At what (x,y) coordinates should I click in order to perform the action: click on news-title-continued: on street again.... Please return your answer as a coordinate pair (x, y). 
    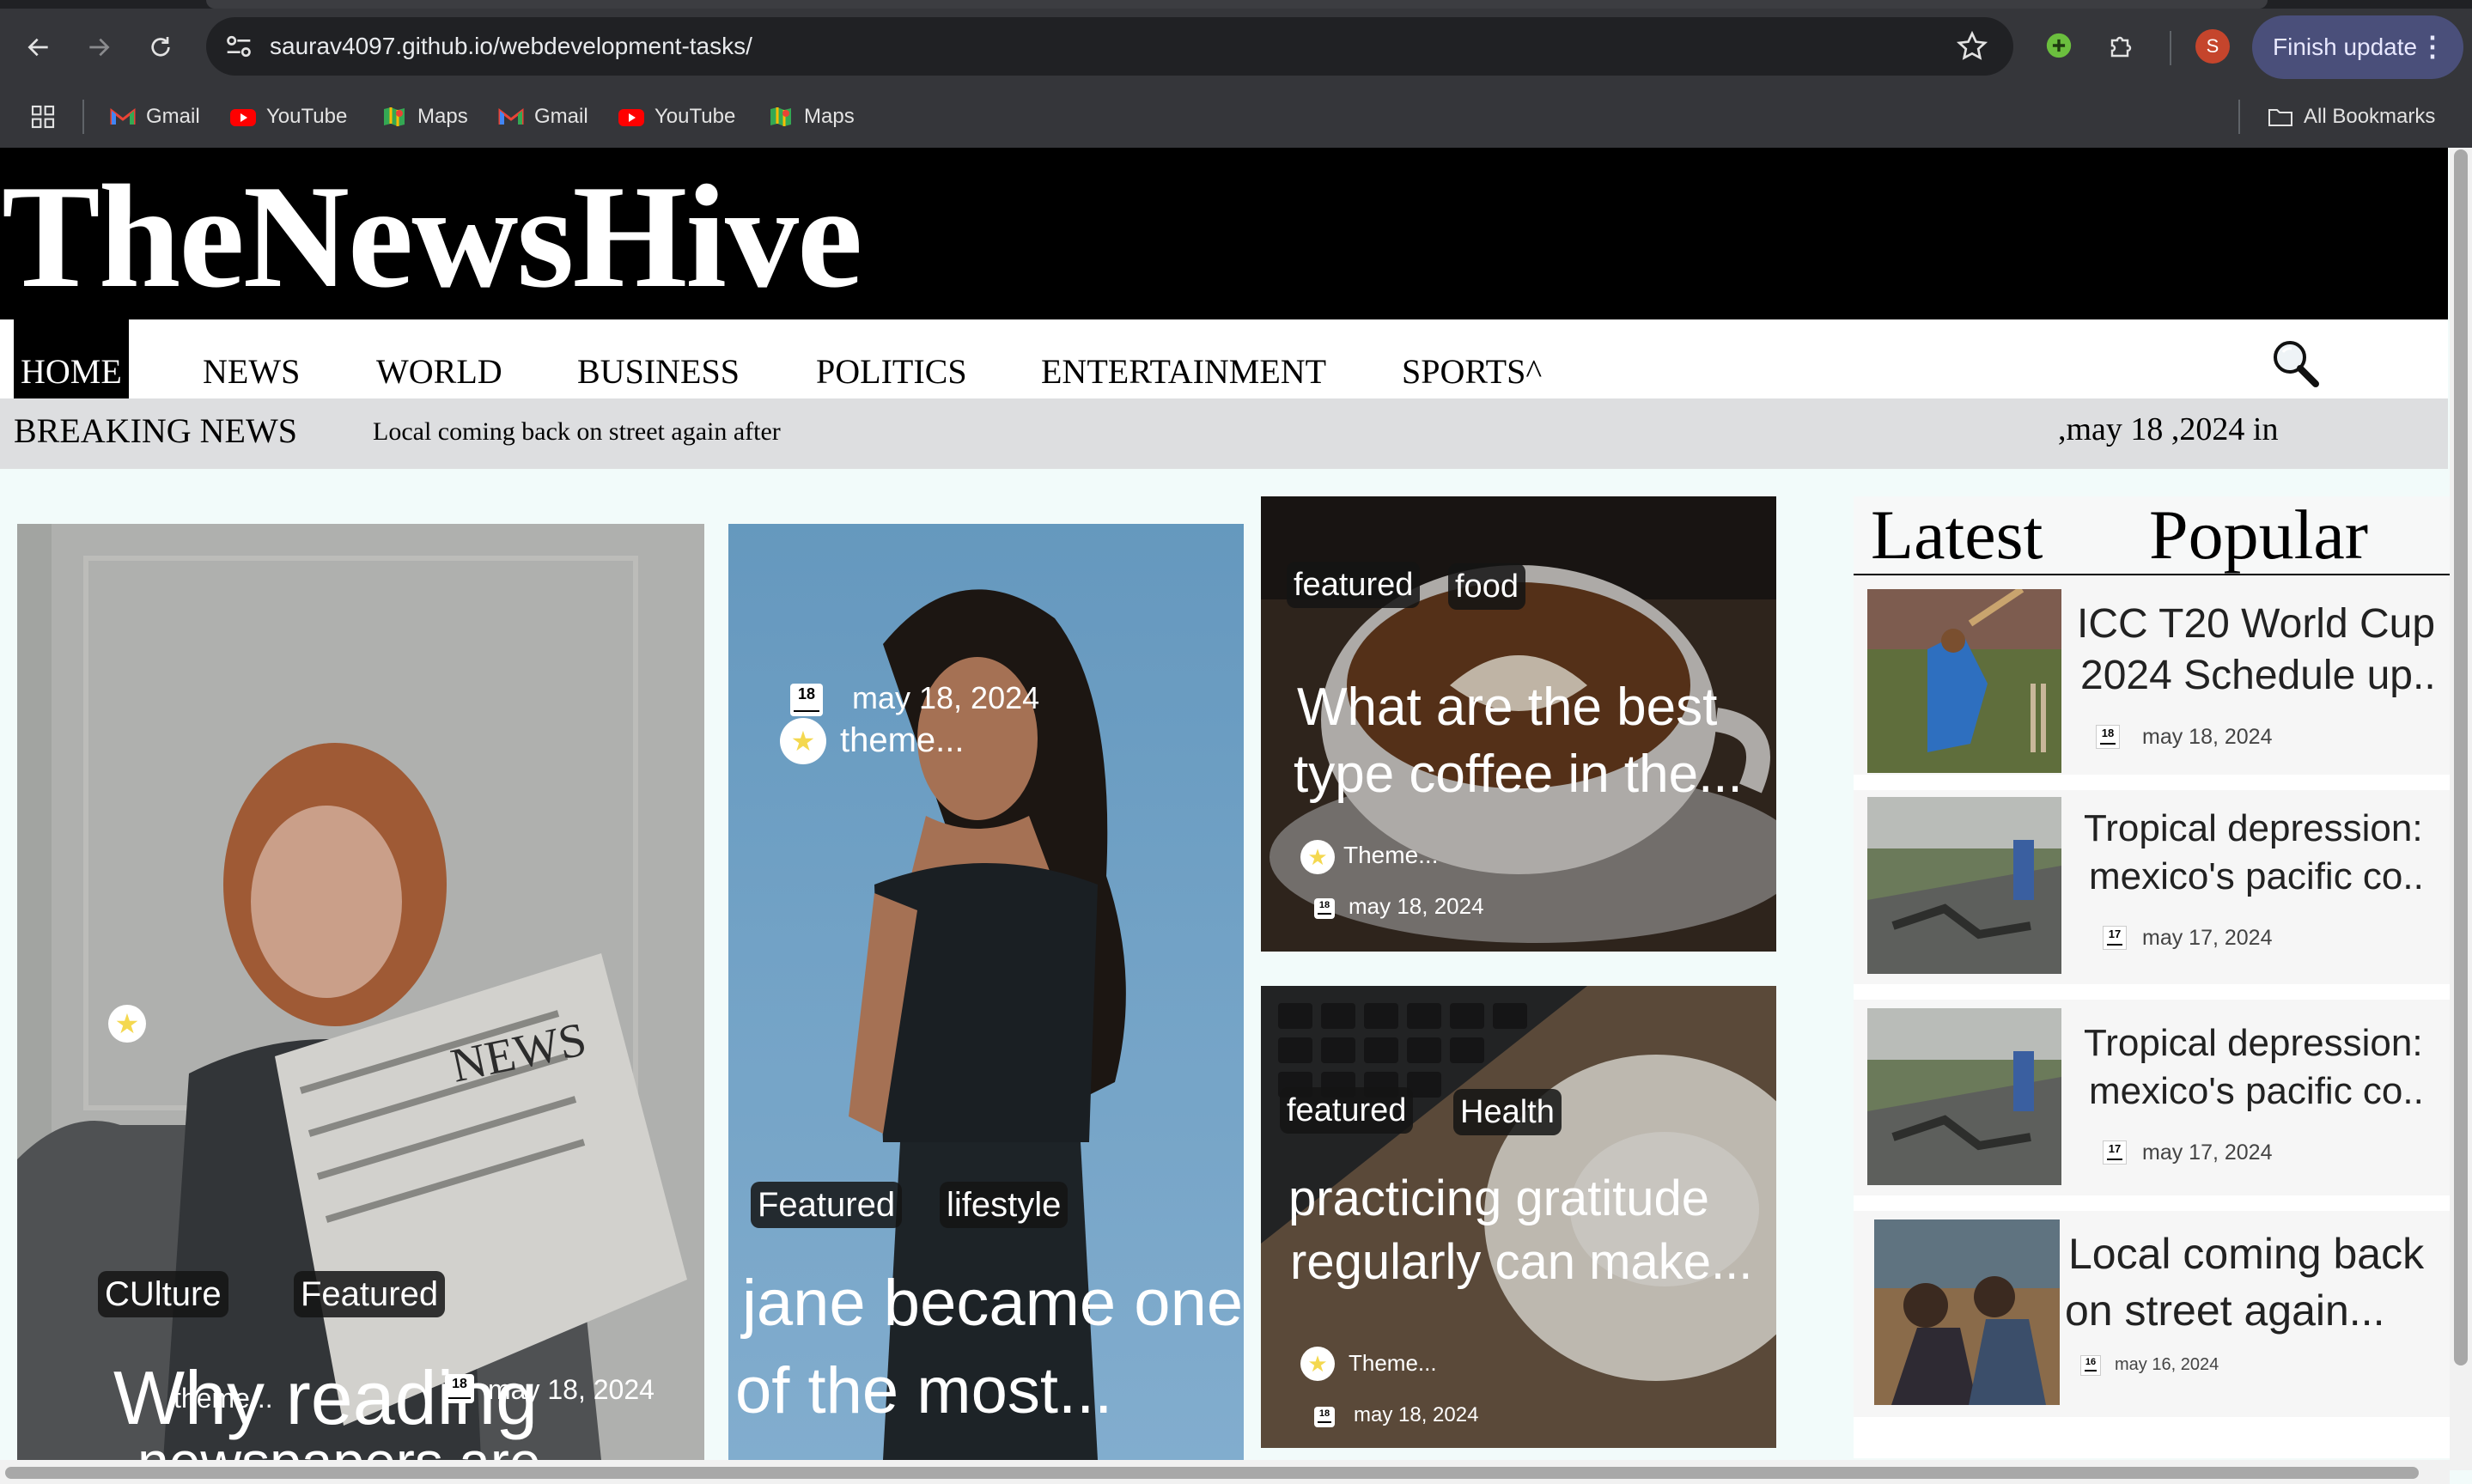
    Looking at the image, I should click on (2224, 1311).